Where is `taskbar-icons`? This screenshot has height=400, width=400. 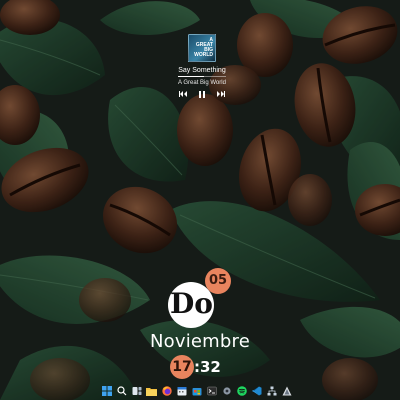 taskbar-icons is located at coordinates (196, 391).